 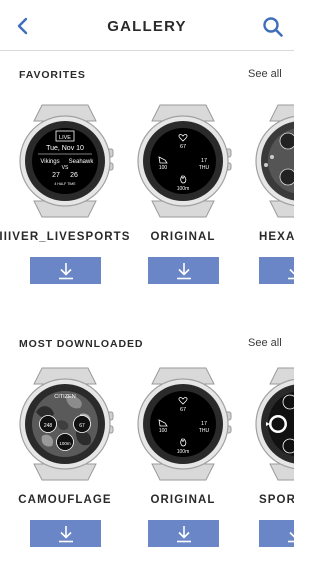 I want to click on header-bar: GALLERY, so click(x=147, y=25).